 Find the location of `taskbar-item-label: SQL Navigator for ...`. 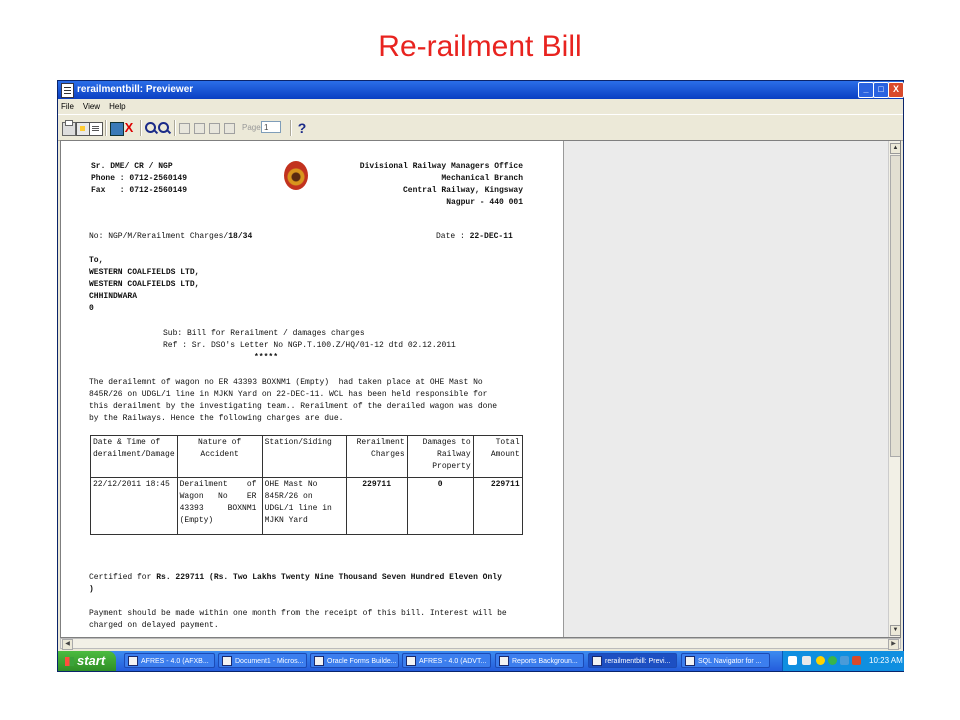

taskbar-item-label: SQL Navigator for ... is located at coordinates (730, 661).